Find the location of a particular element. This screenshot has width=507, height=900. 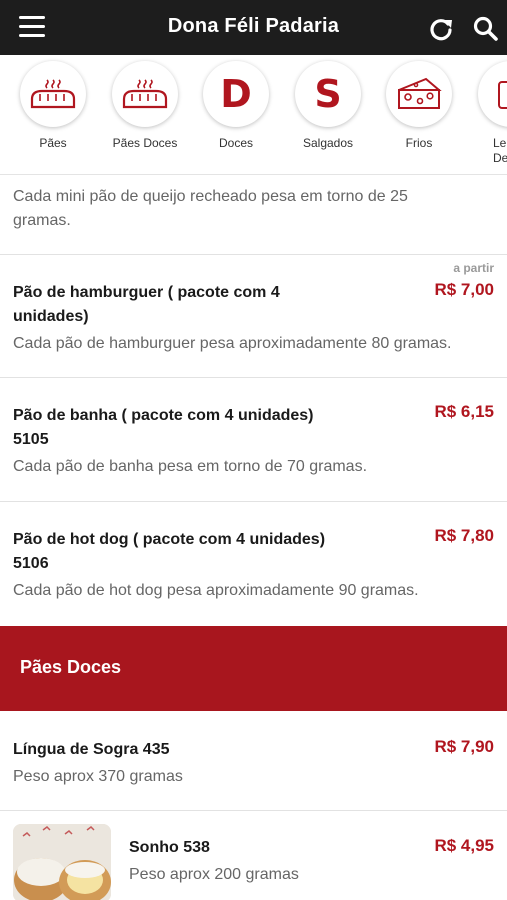

product-price: R$ 7,90 is located at coordinates (464, 746).